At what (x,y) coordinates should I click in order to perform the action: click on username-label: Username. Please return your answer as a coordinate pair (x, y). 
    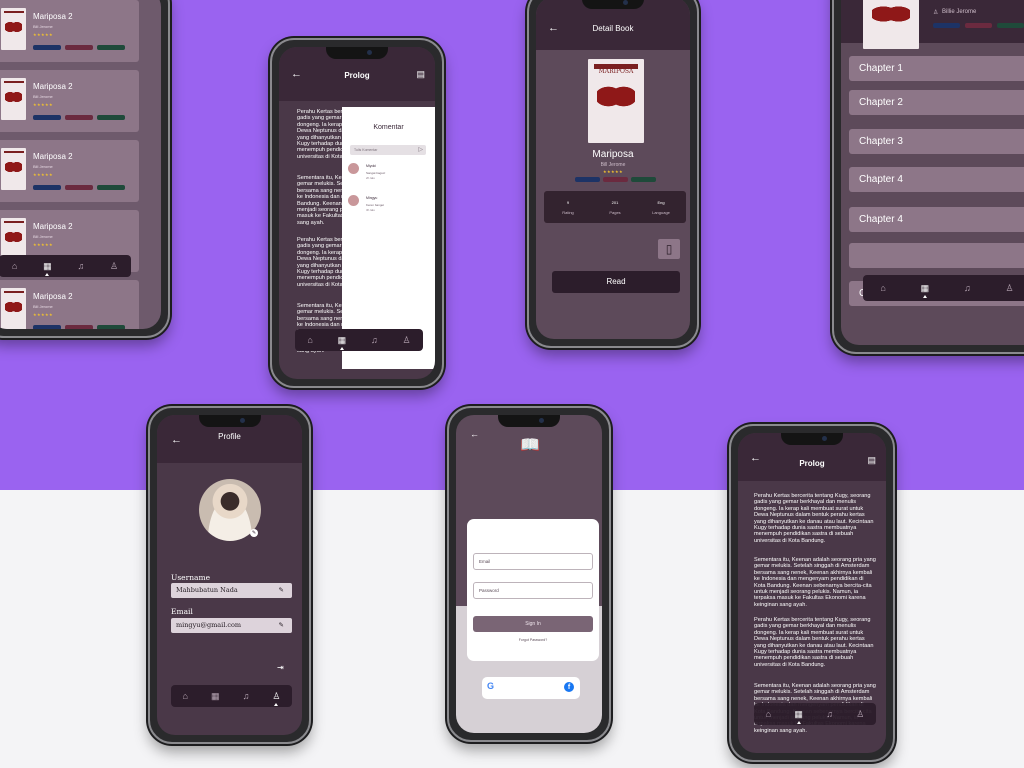
    Looking at the image, I should click on (191, 577).